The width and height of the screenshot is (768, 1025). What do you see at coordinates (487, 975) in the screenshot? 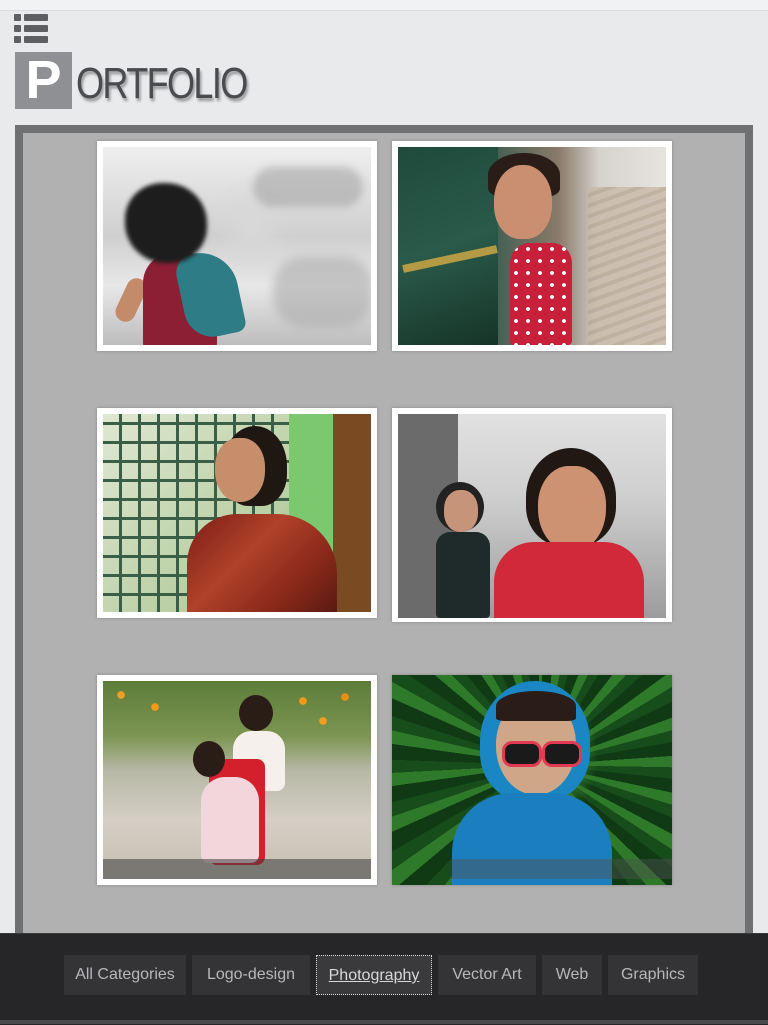
I see `nav-item-vector-art: Vector Art` at bounding box center [487, 975].